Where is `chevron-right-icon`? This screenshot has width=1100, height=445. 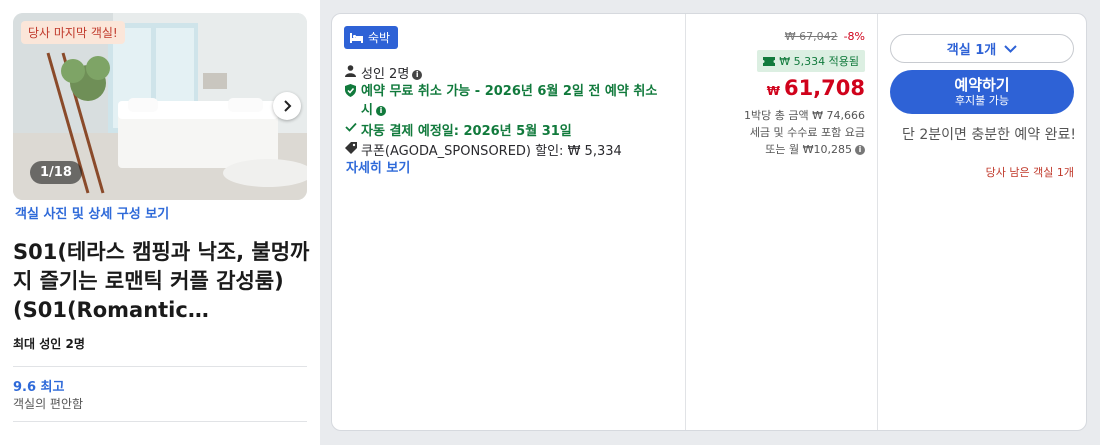 chevron-right-icon is located at coordinates (288, 106).